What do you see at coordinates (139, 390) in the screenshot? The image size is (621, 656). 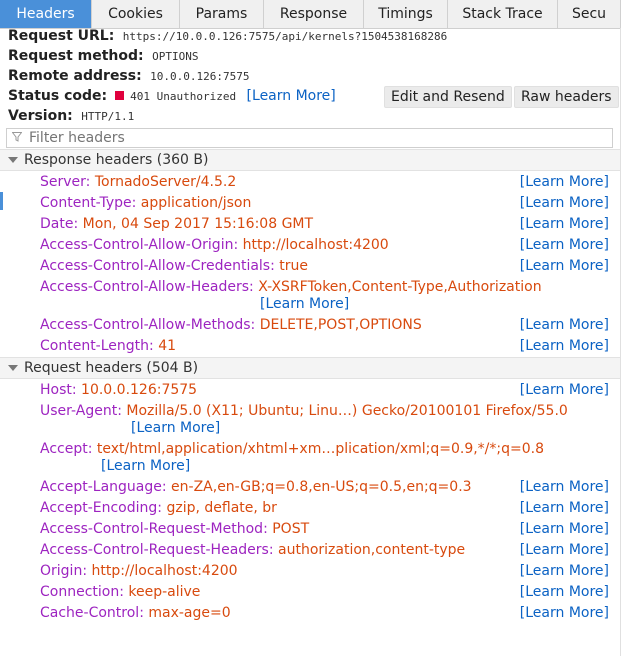 I see `header-value: 10.0.0.126:7575` at bounding box center [139, 390].